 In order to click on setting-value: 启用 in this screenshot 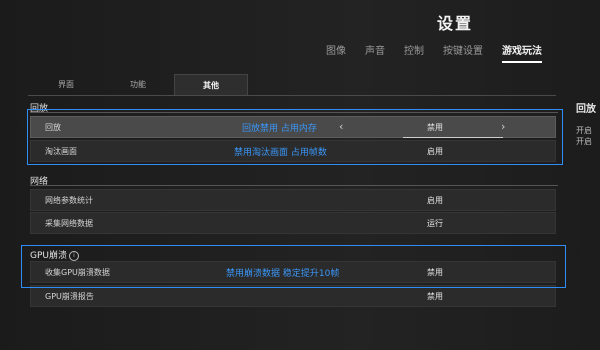, I will do `click(435, 200)`.